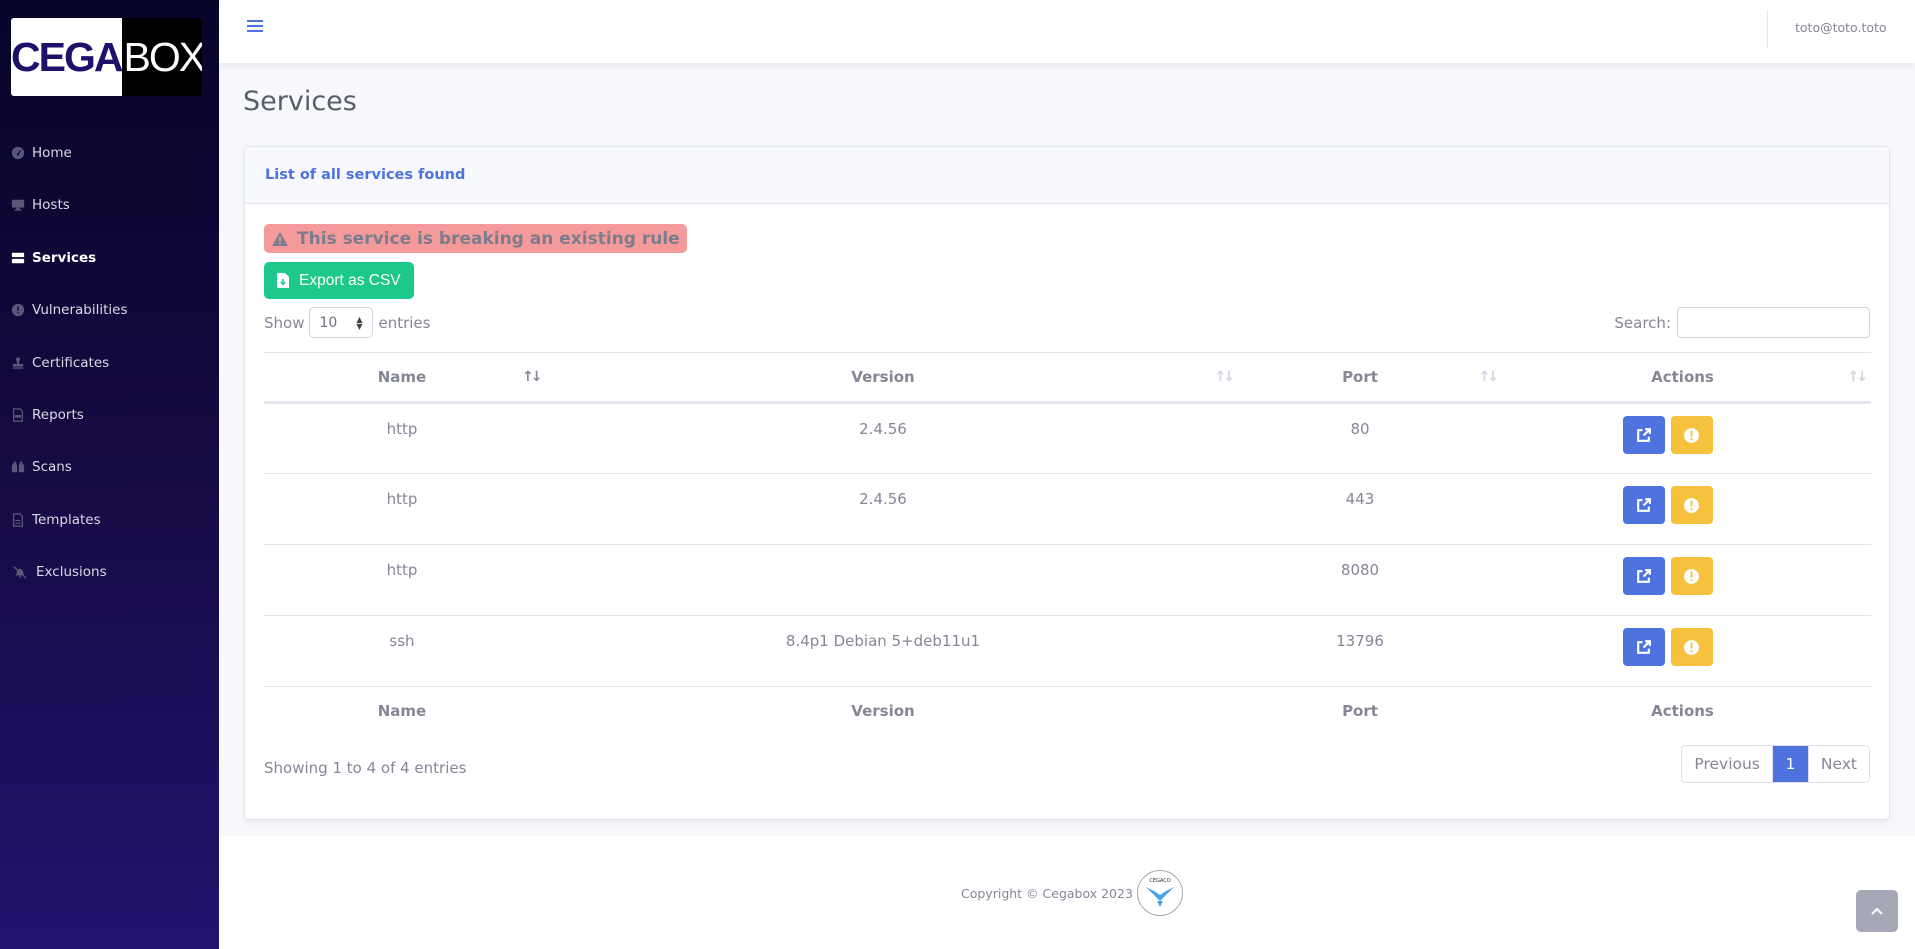 Image resolution: width=1915 pixels, height=949 pixels. Describe the element at coordinates (365, 175) in the screenshot. I see `card-title: List of all services found` at that location.